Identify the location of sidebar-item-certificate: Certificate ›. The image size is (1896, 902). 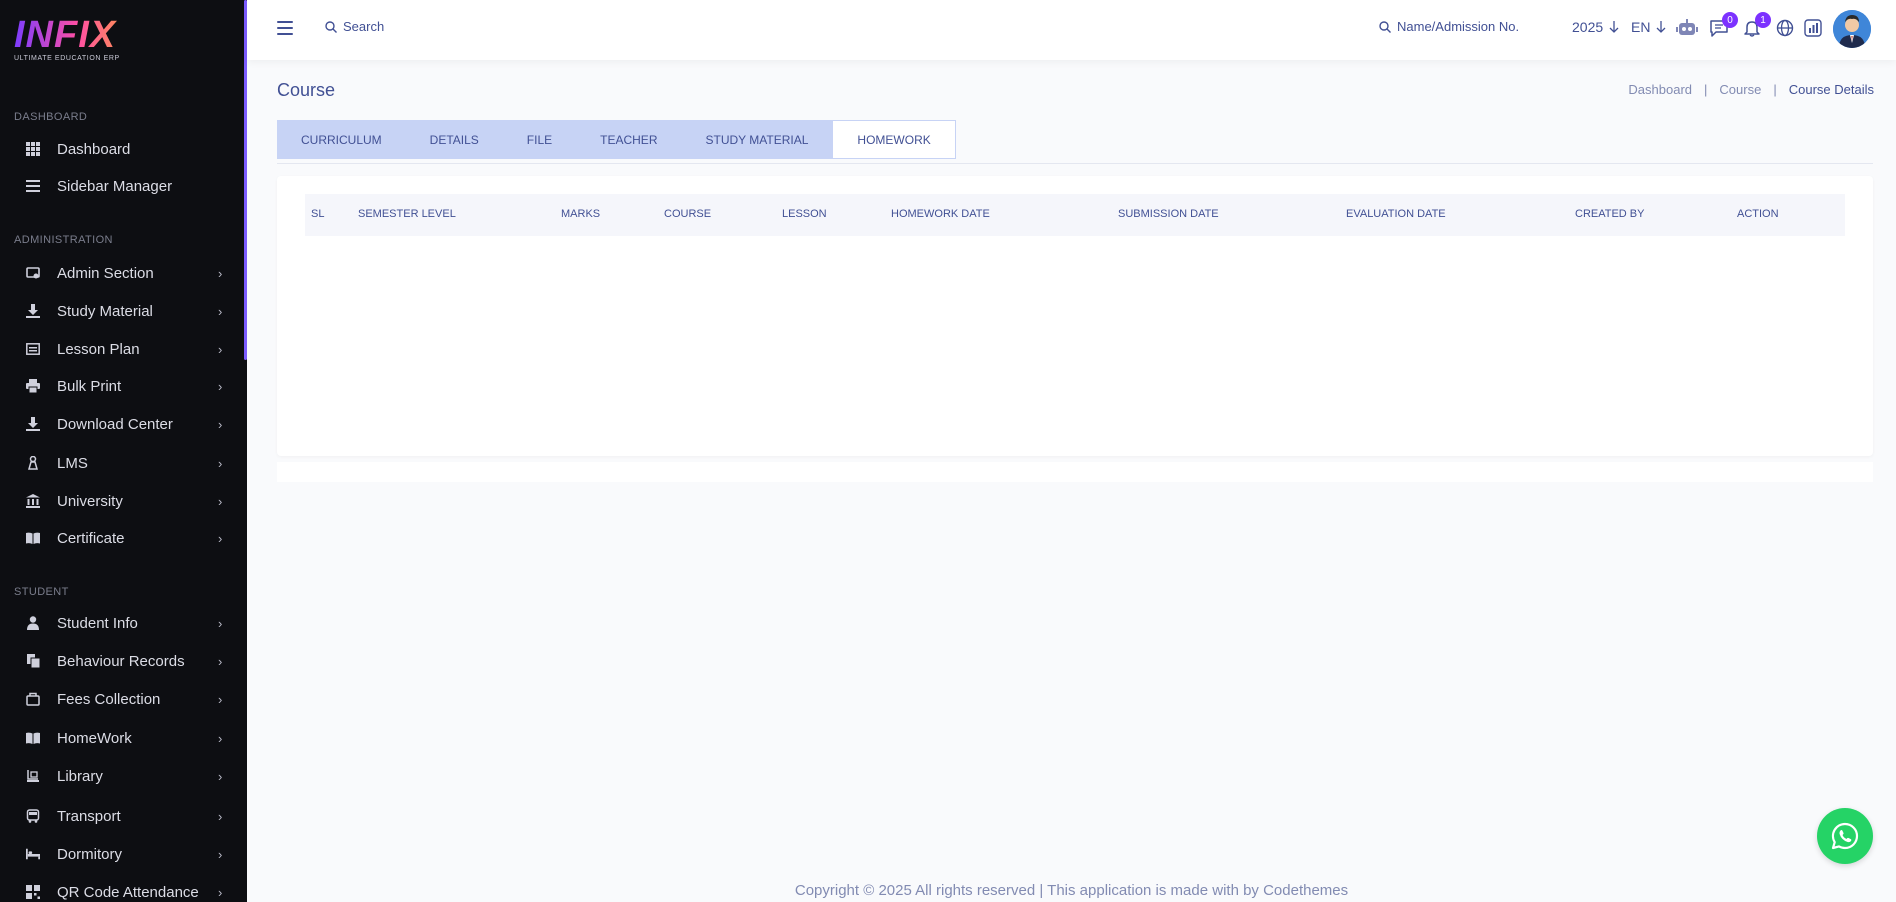
(122, 538).